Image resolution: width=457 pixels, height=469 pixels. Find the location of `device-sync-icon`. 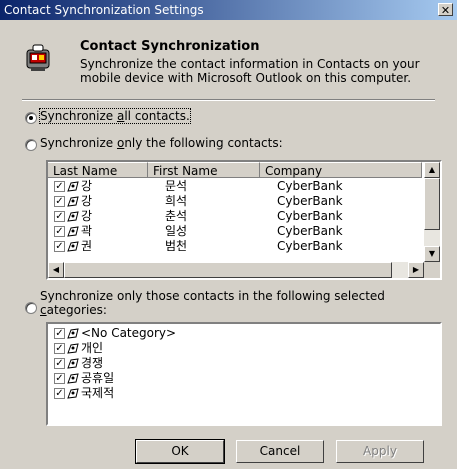

device-sync-icon is located at coordinates (38, 57).